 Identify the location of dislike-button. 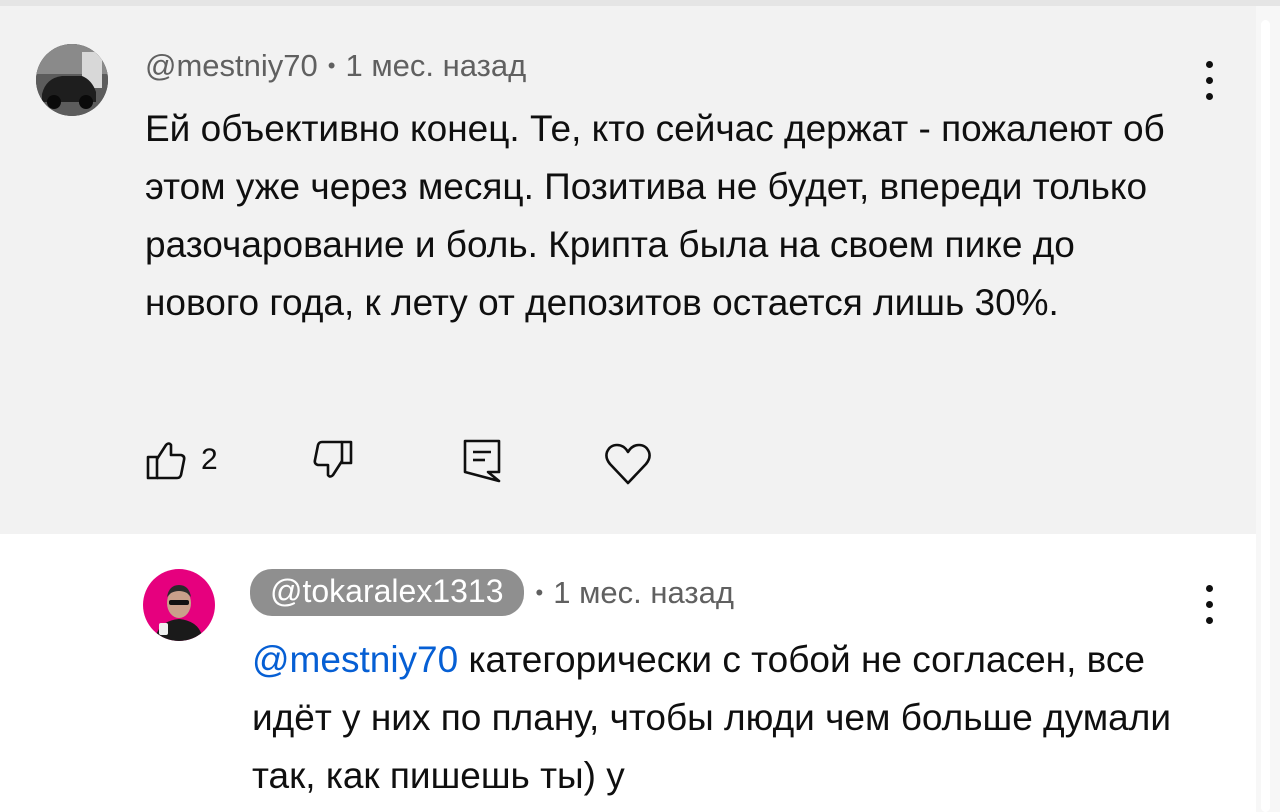
(333, 460).